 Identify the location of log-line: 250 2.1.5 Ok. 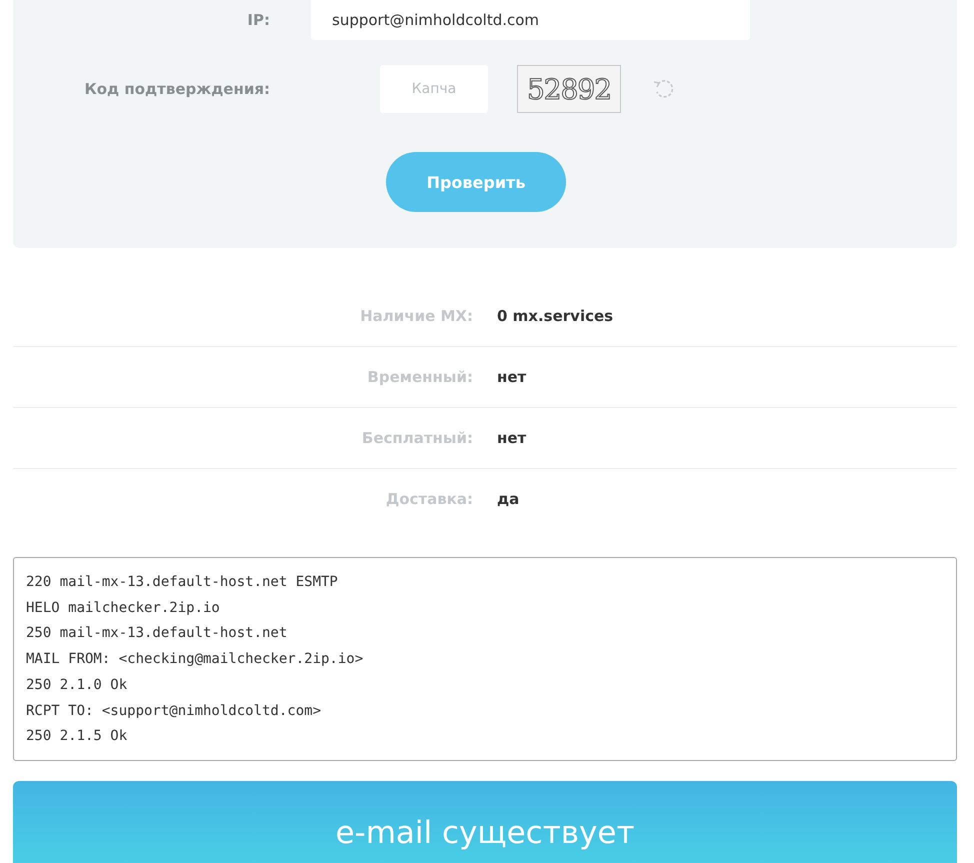
(77, 736).